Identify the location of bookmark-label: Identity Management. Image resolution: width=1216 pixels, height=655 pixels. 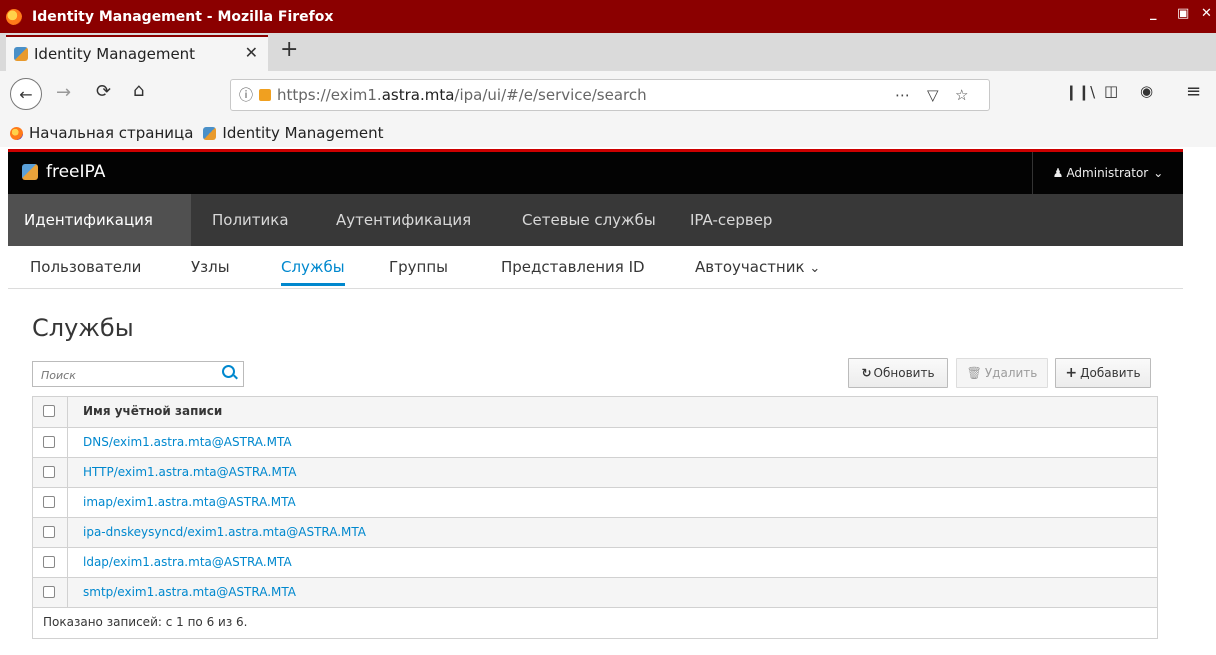
(303, 133).